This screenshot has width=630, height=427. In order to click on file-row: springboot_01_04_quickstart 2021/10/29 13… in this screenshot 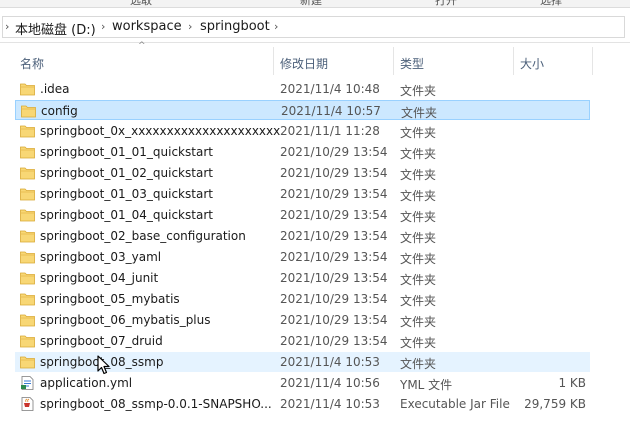, I will do `click(302, 215)`.